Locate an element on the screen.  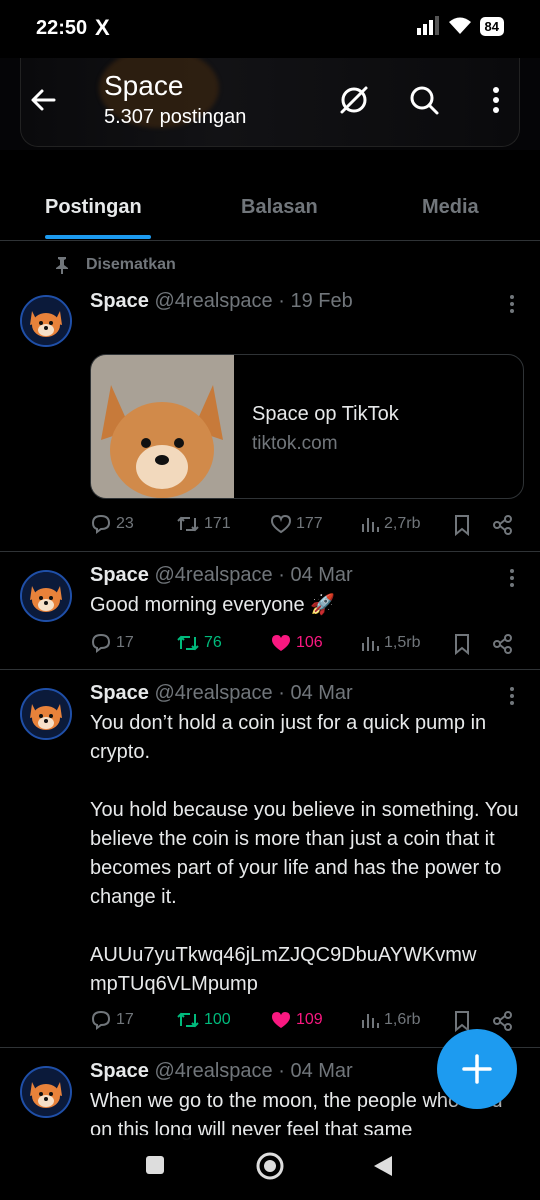
wifi-icon is located at coordinates (459, 25).